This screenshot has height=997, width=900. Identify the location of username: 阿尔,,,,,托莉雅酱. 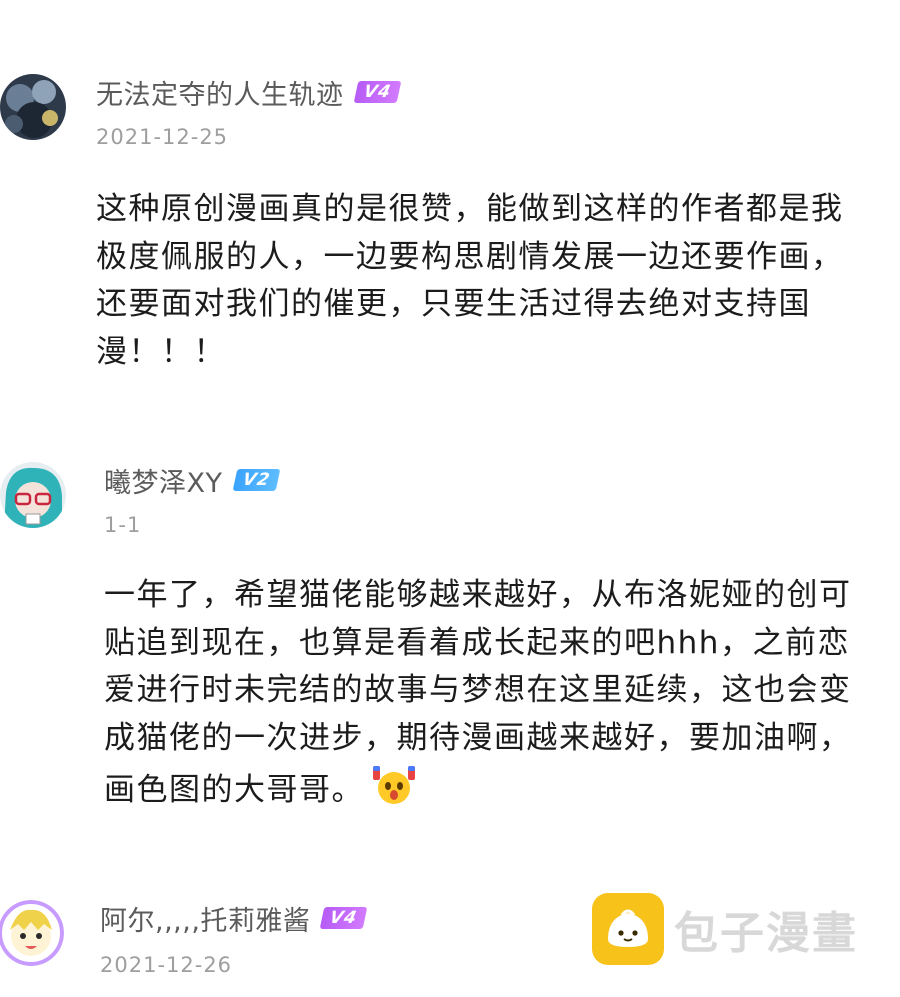
(205, 918).